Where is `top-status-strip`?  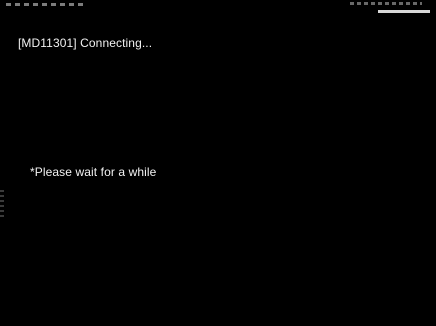 top-status-strip is located at coordinates (218, 4).